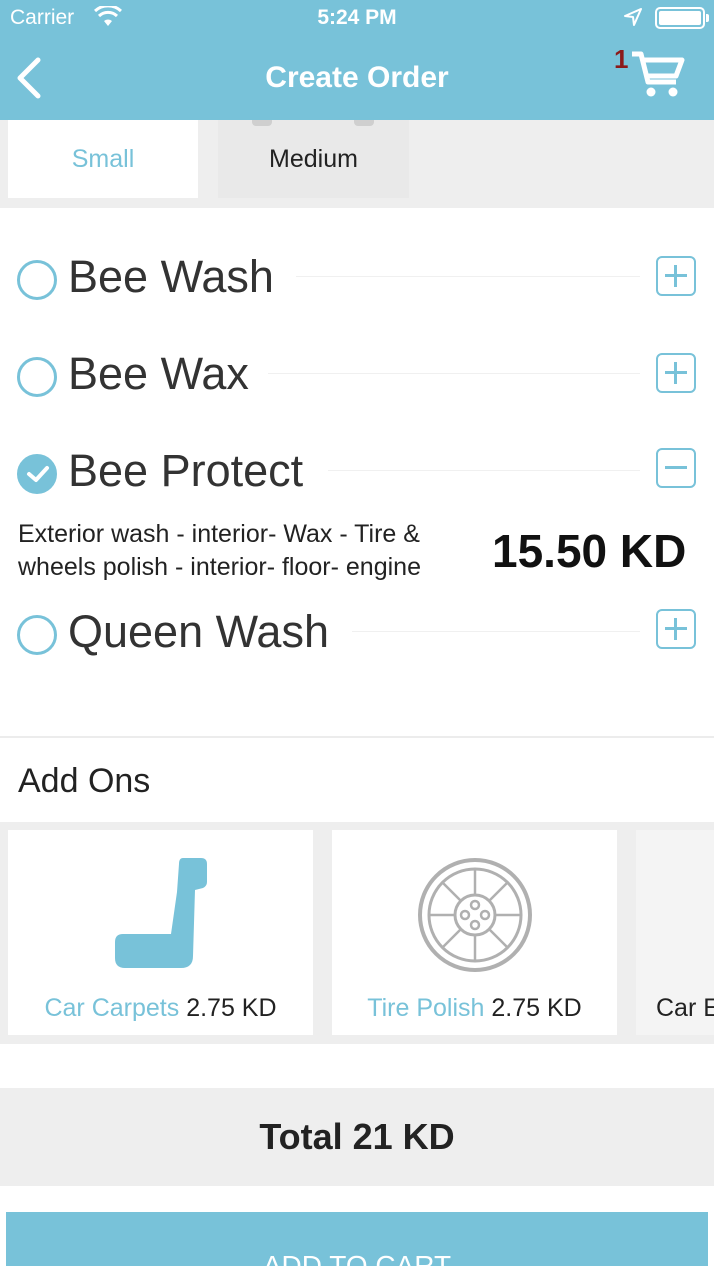 This screenshot has width=714, height=1266. I want to click on addon-card-partial: Car E, so click(675, 932).